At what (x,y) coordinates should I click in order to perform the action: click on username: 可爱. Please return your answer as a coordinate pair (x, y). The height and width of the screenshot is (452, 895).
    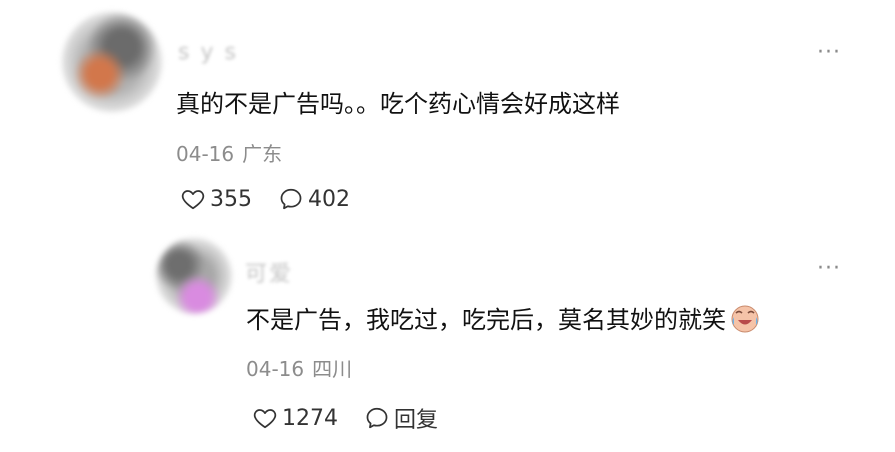
    Looking at the image, I should click on (269, 272).